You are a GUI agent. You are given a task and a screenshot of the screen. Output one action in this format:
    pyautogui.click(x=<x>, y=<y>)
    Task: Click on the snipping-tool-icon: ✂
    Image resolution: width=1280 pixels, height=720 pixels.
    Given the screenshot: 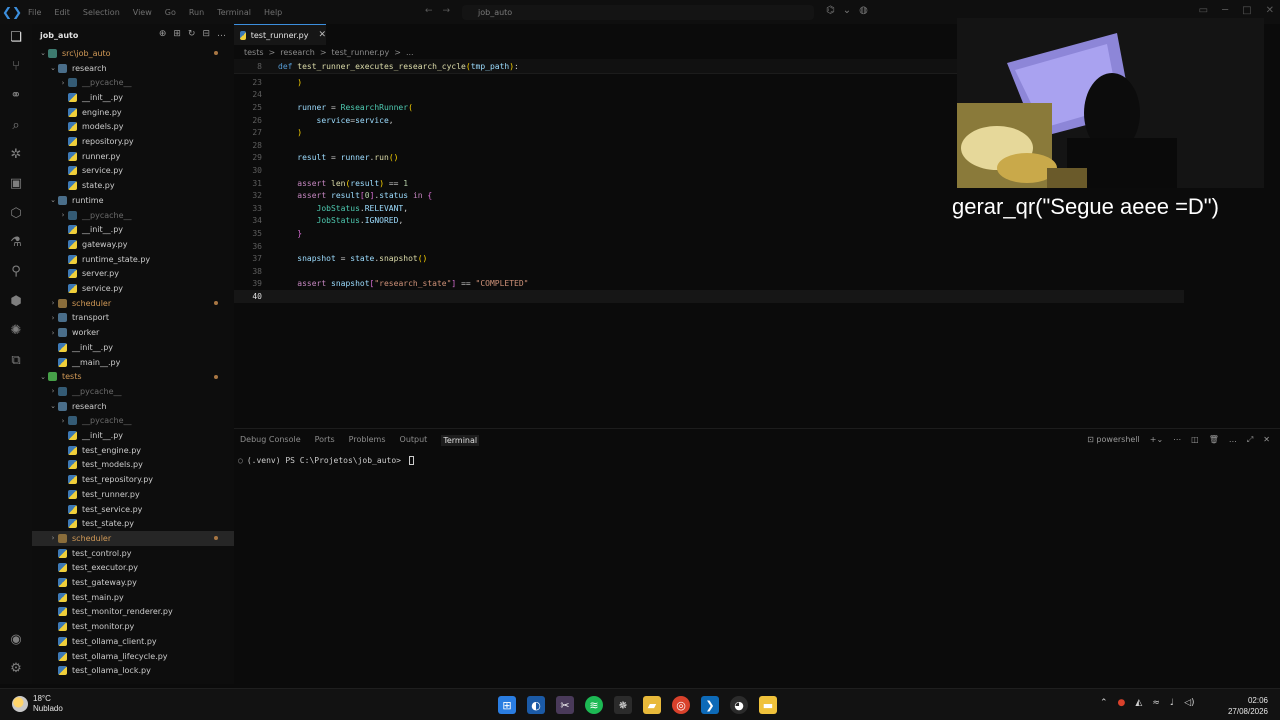 What is the action you would take?
    pyautogui.click(x=565, y=705)
    